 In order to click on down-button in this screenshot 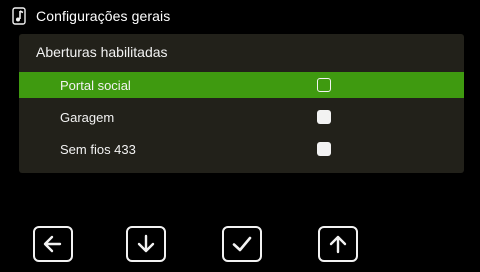, I will do `click(146, 244)`.